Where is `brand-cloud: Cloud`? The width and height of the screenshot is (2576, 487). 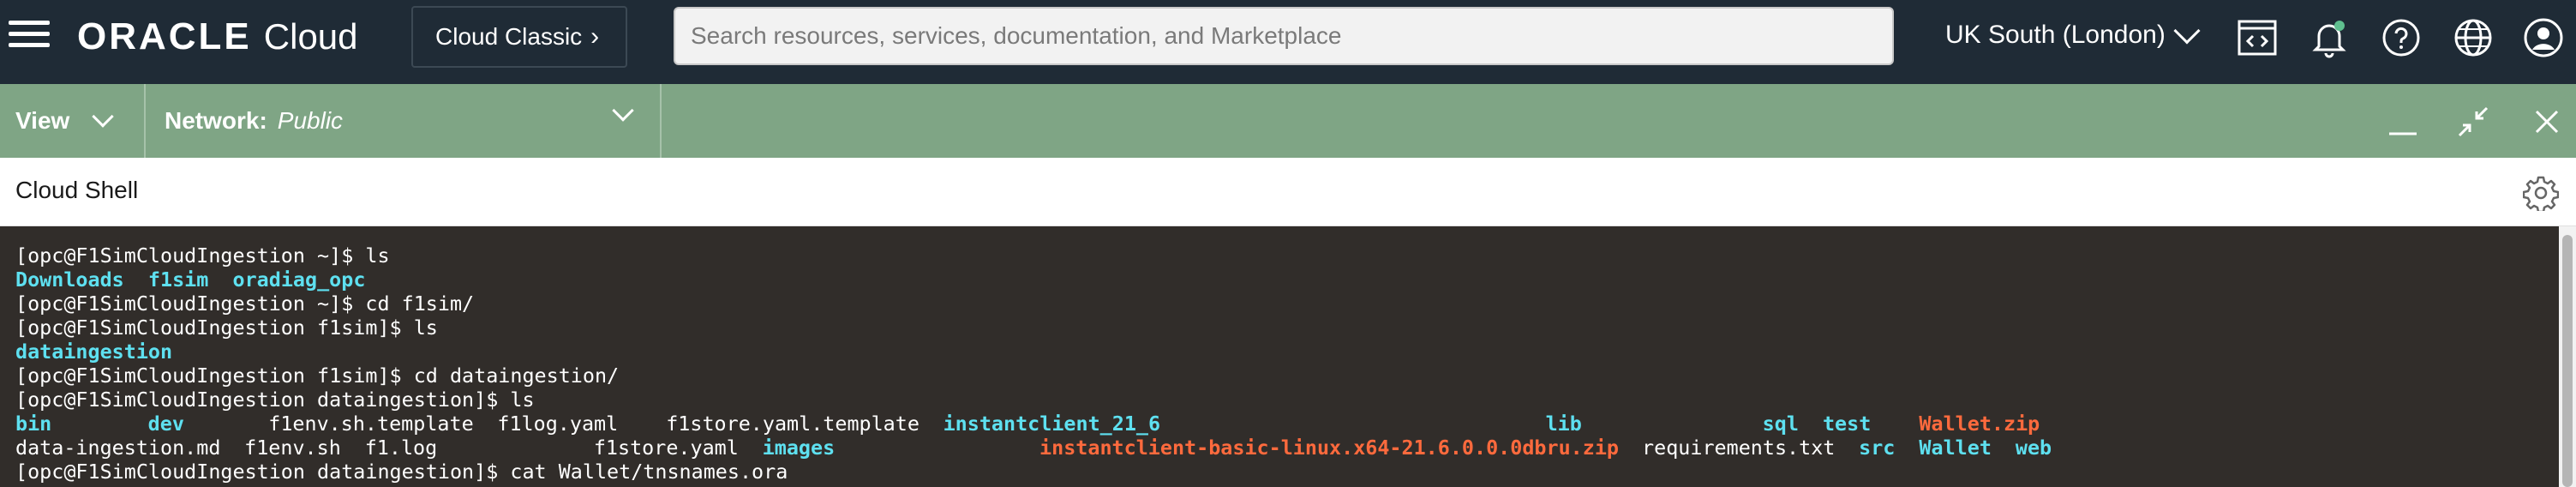
brand-cloud: Cloud is located at coordinates (310, 36).